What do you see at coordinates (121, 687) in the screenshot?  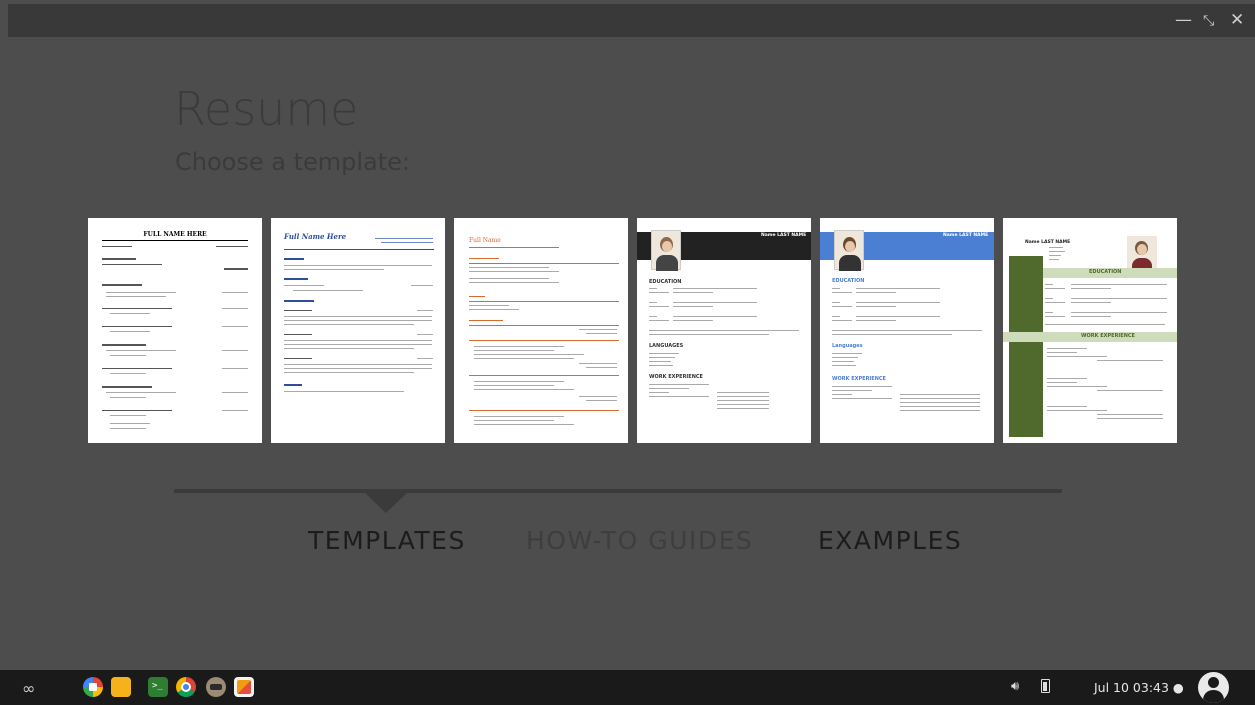 I see `files-icon` at bounding box center [121, 687].